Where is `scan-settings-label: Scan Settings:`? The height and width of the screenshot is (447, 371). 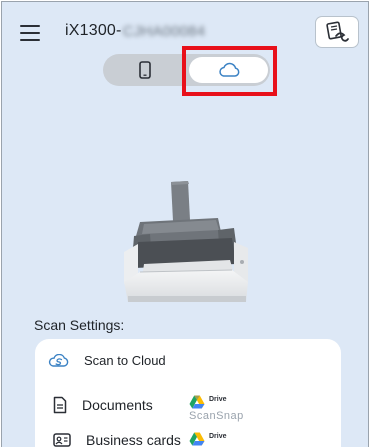 scan-settings-label: Scan Settings: is located at coordinates (79, 325).